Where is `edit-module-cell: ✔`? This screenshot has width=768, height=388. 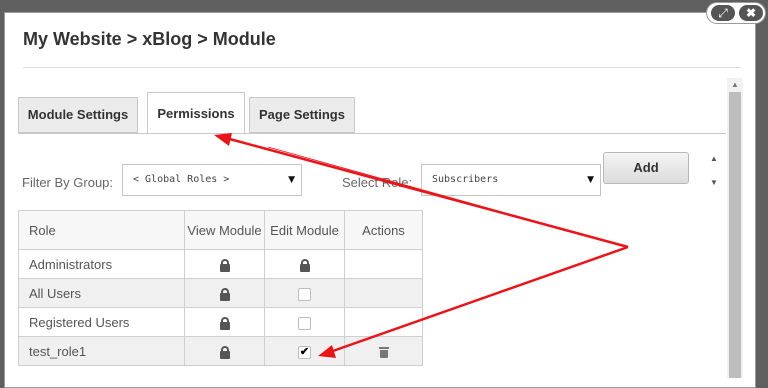
edit-module-cell: ✔ is located at coordinates (304, 351).